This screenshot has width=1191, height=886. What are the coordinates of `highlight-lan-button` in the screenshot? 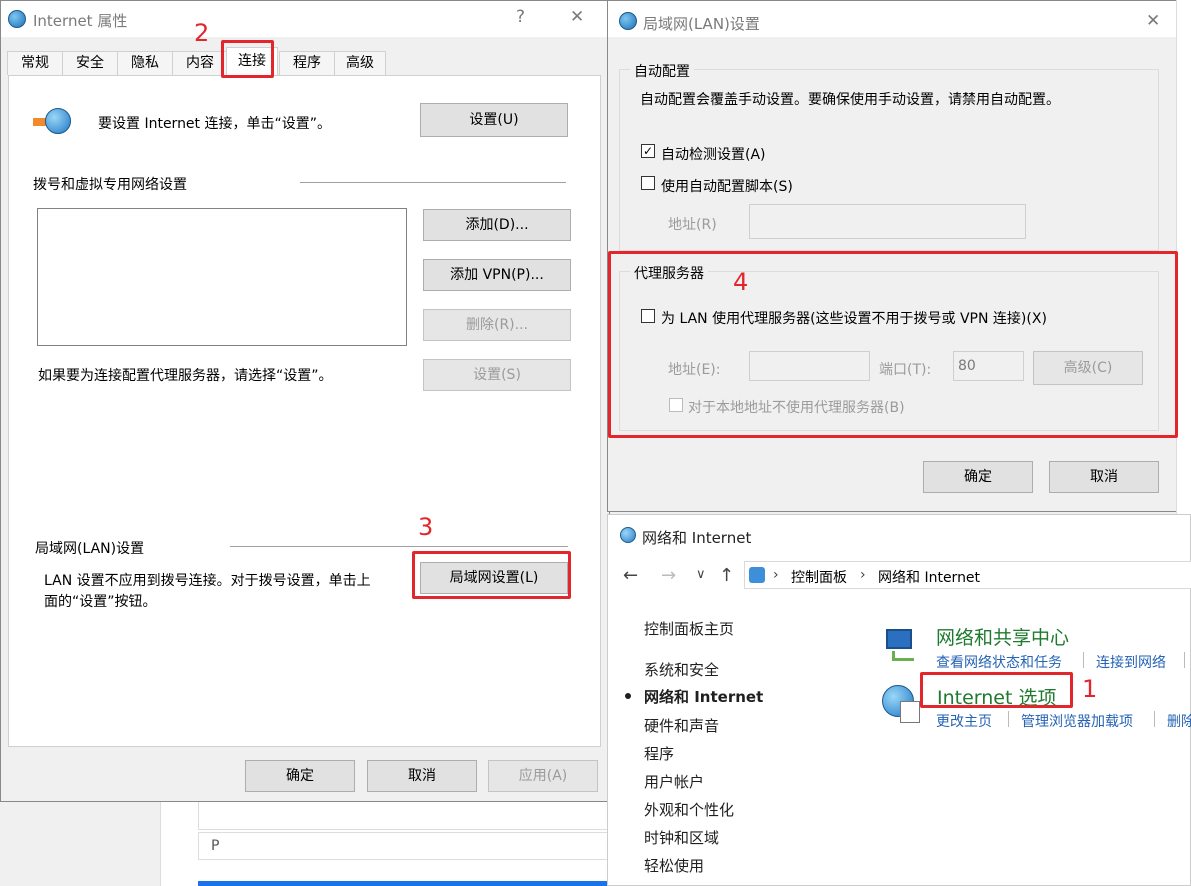 It's located at (491, 575).